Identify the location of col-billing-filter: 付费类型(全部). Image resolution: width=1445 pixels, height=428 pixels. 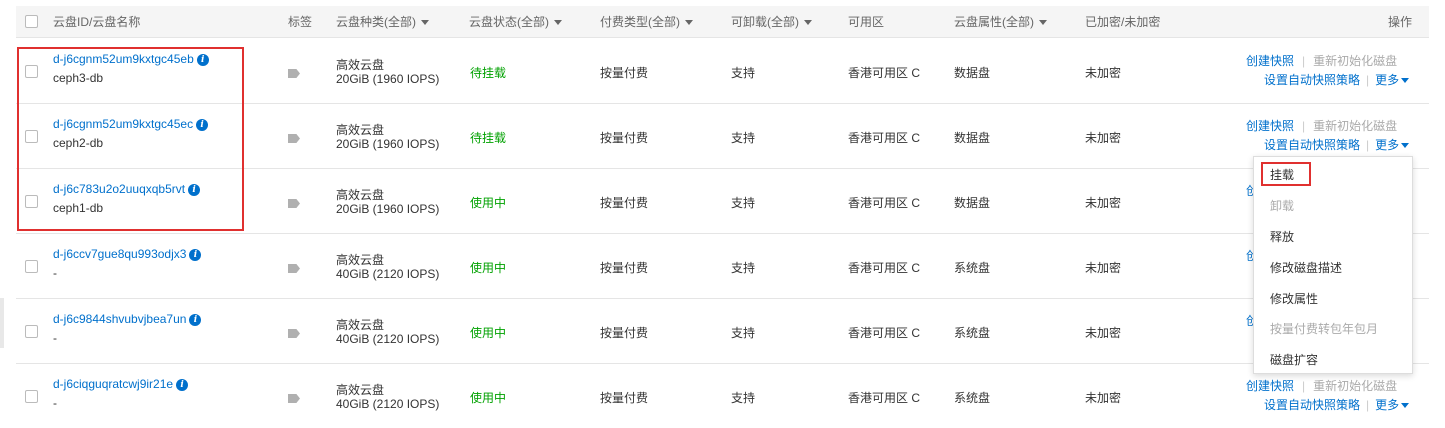
(646, 22).